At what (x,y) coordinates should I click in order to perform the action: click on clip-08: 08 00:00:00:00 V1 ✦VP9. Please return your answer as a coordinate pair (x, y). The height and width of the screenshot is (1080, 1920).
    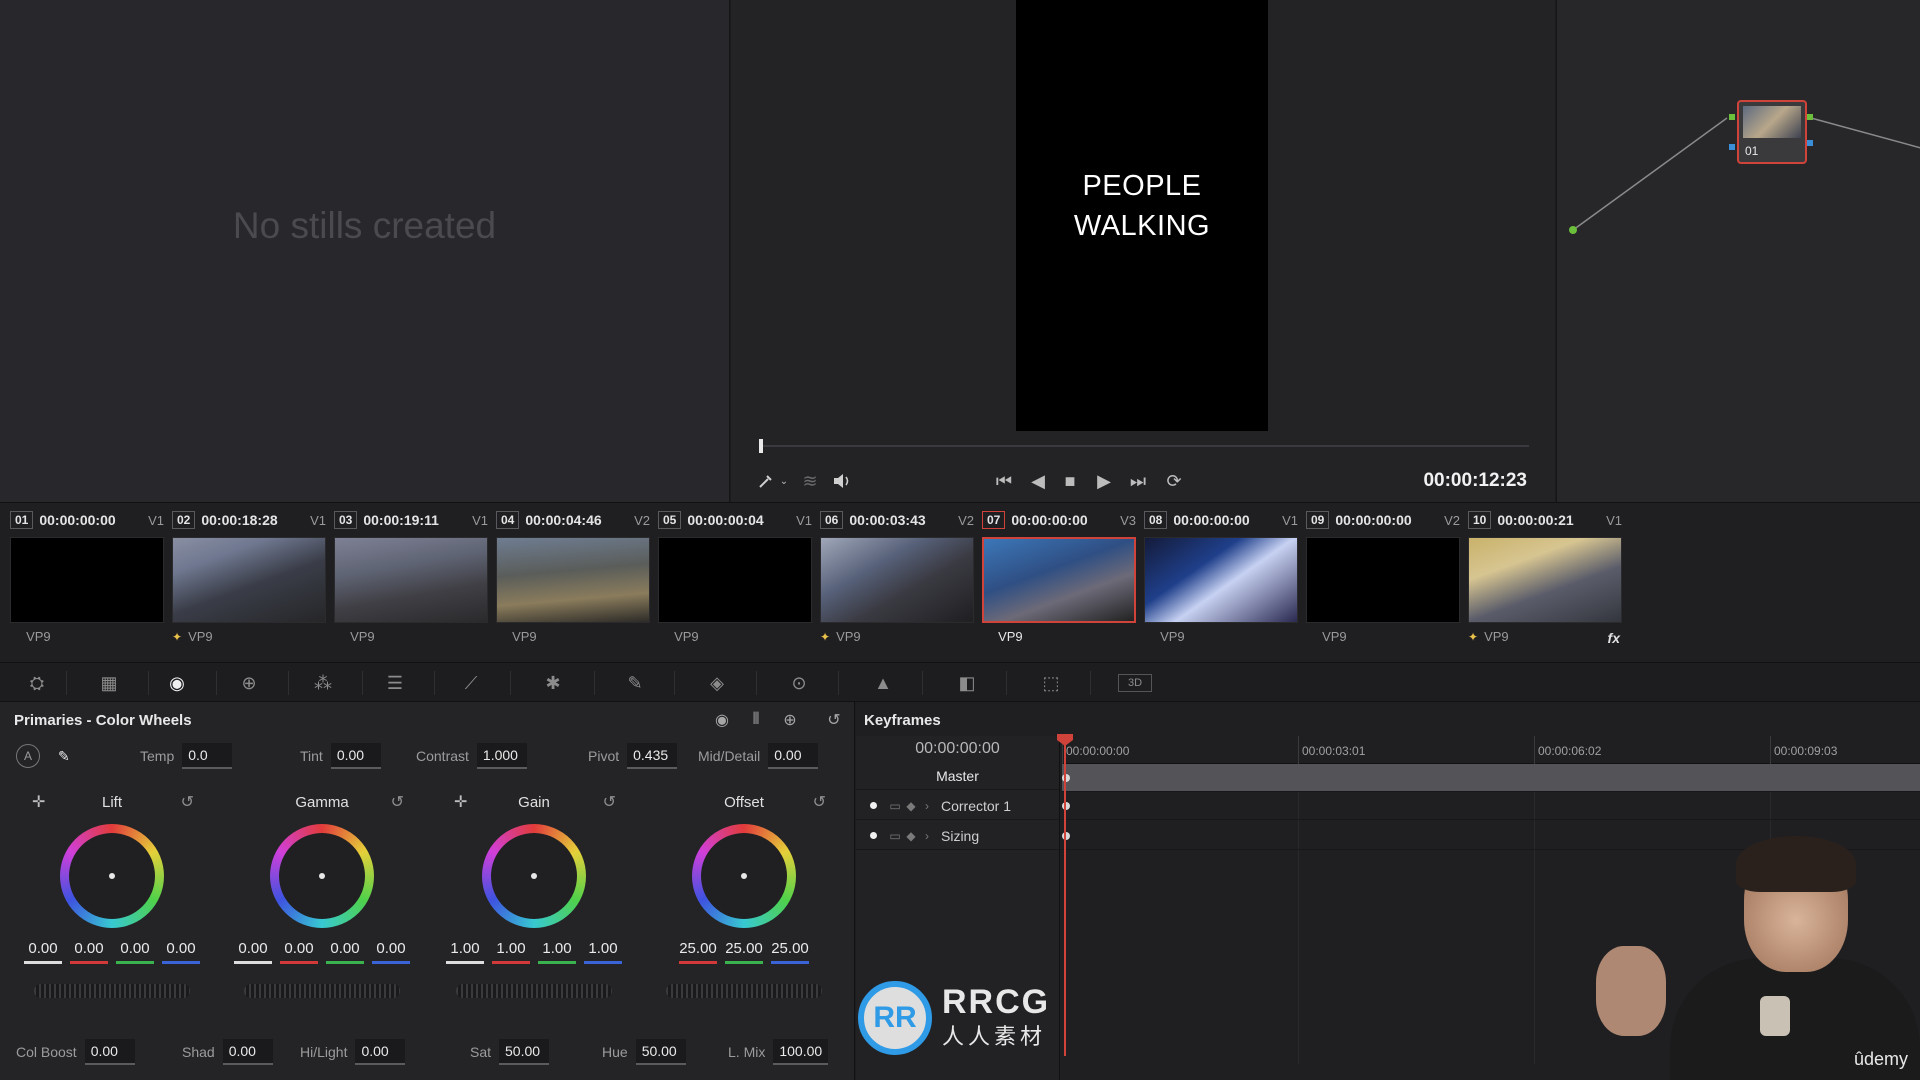
    Looking at the image, I should click on (1223, 584).